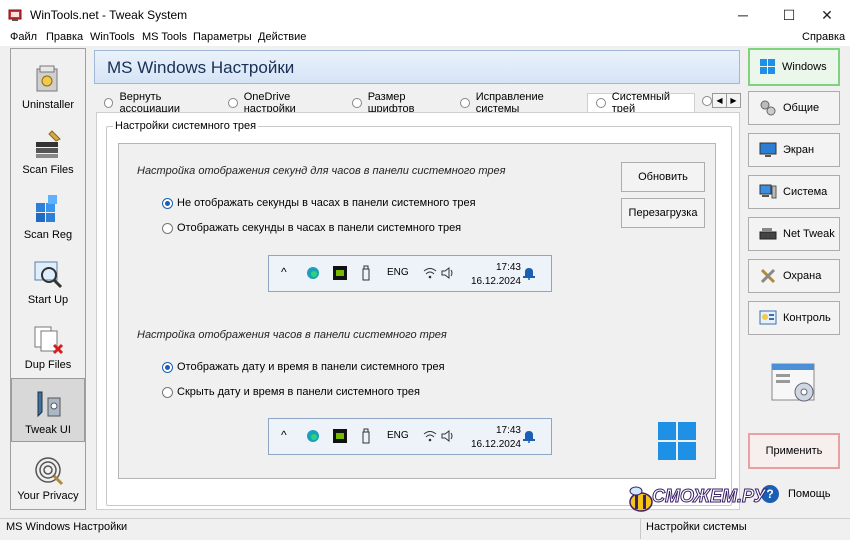 The image size is (850, 540). Describe the element at coordinates (269, 102) in the screenshot. I see `tab-label: OneDrive настройки` at that location.